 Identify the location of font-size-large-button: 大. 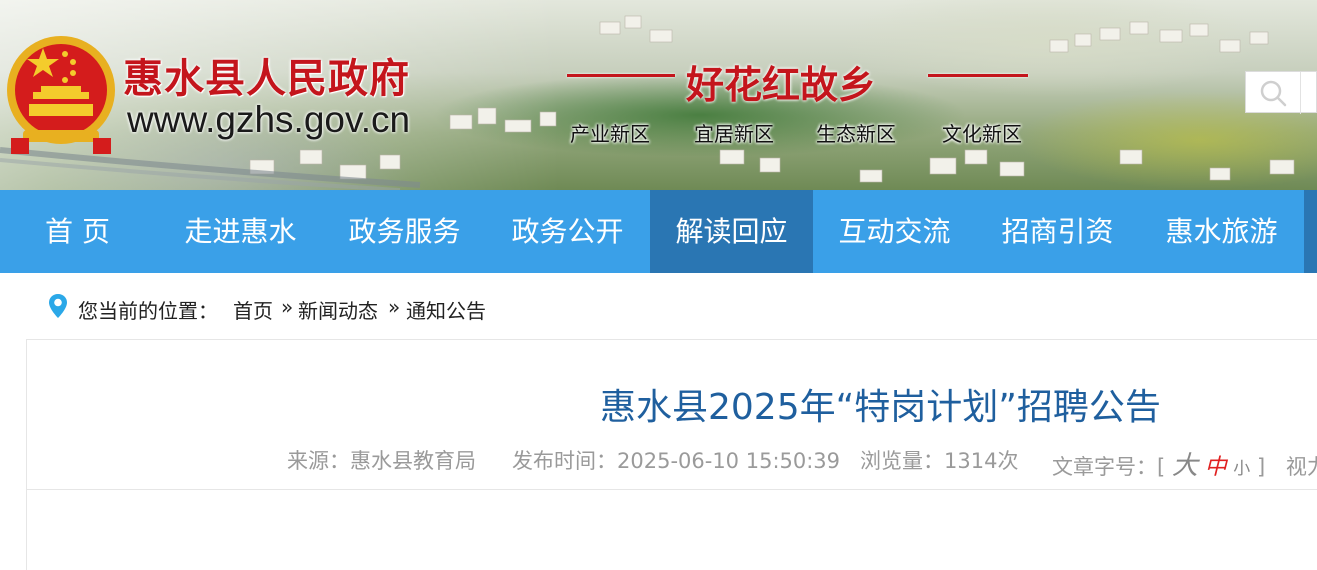
(1185, 466).